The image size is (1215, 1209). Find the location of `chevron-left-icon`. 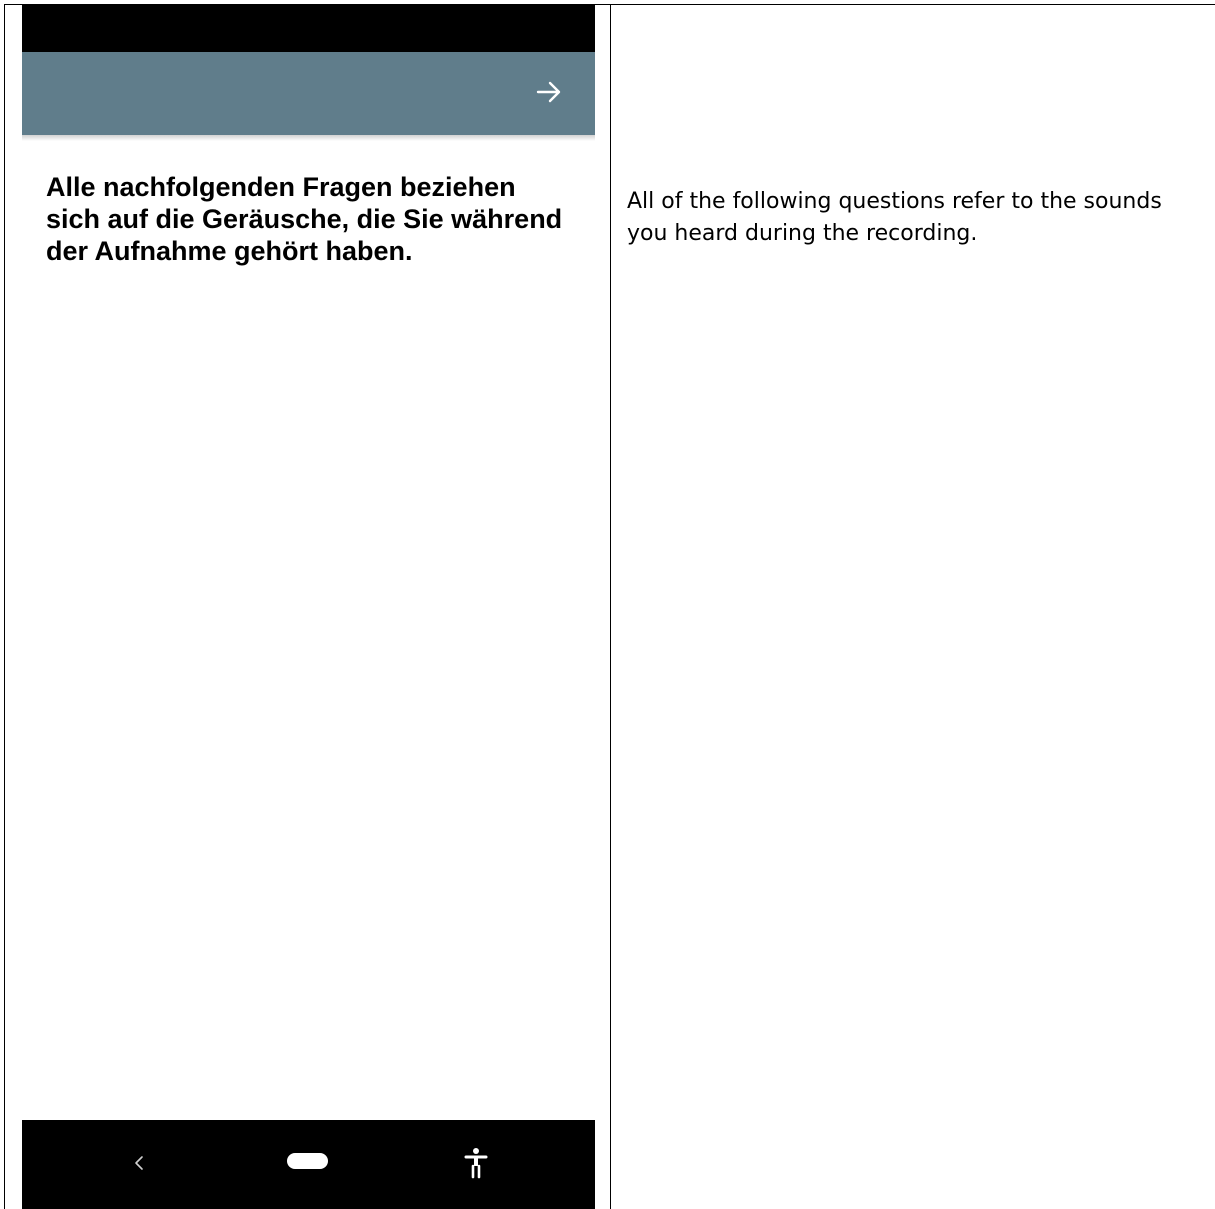

chevron-left-icon is located at coordinates (139, 1163).